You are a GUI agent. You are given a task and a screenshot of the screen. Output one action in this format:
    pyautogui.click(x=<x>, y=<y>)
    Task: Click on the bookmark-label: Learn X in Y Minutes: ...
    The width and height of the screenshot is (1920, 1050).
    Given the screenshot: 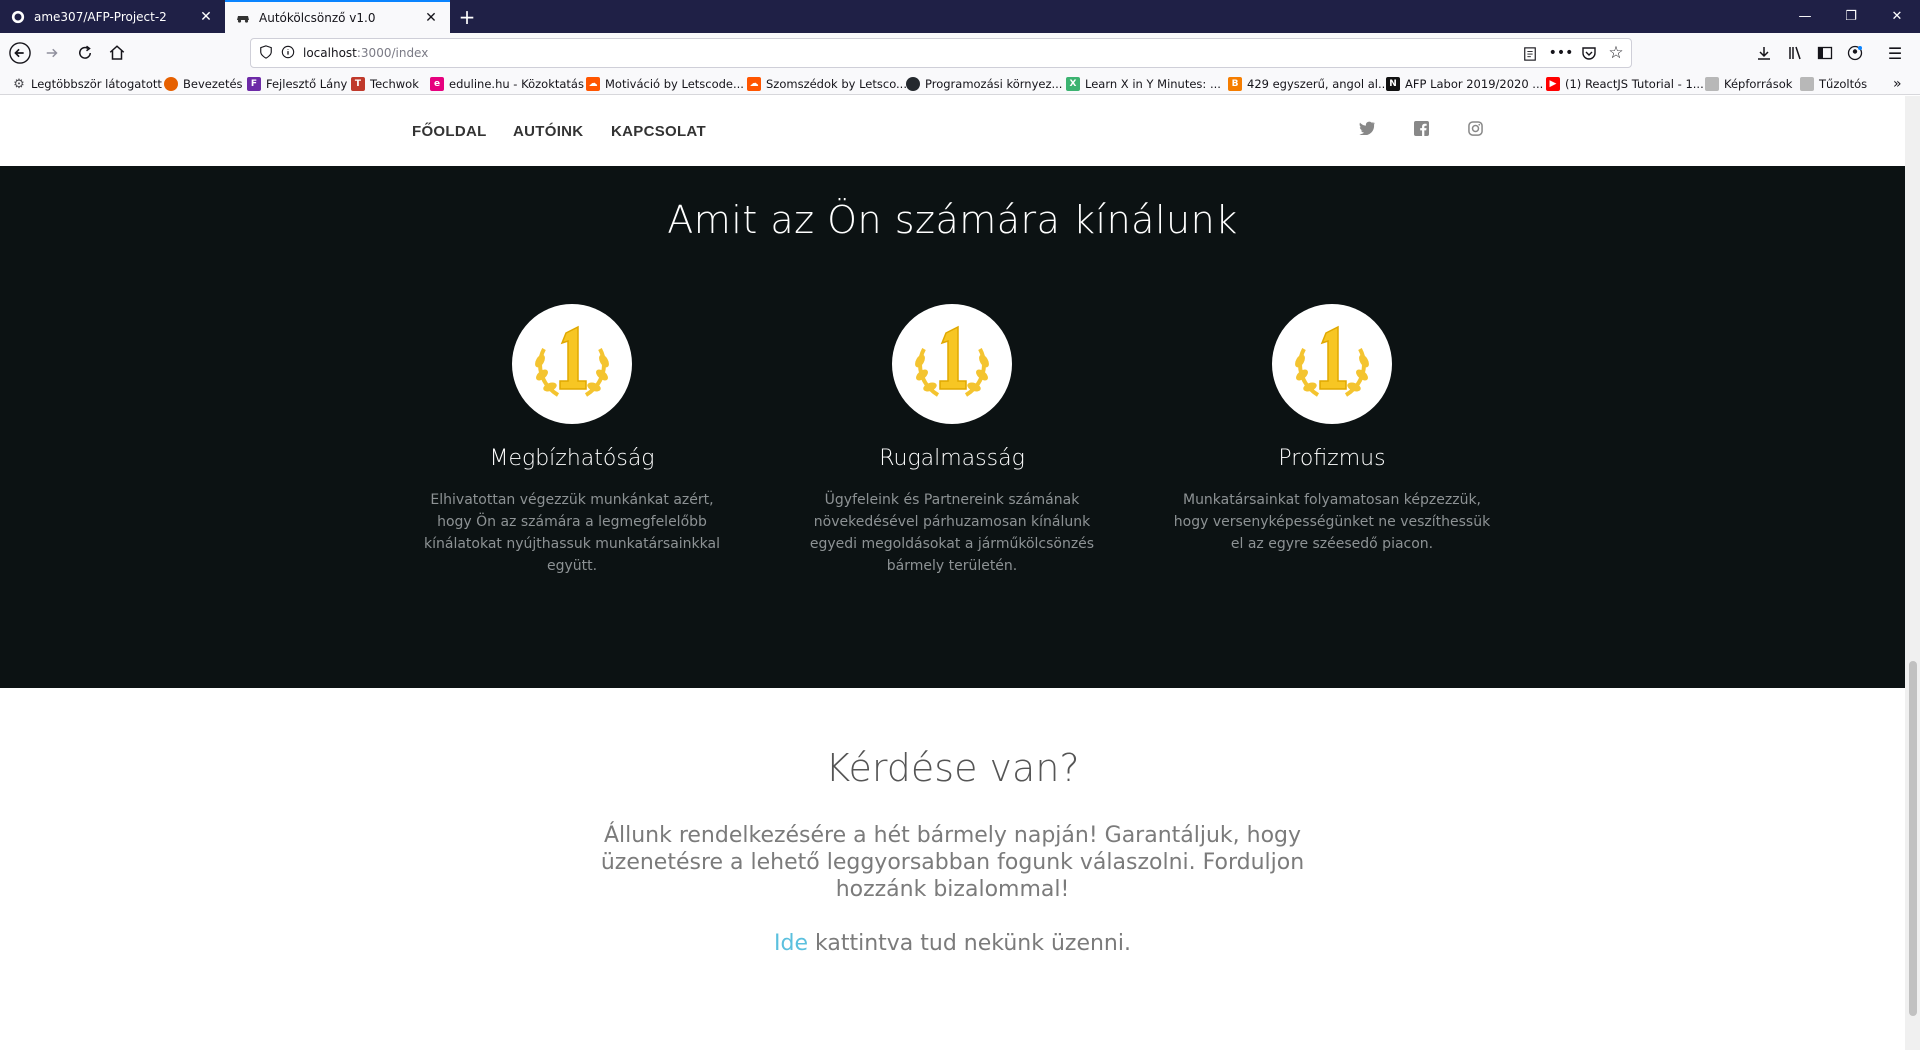 What is the action you would take?
    pyautogui.click(x=1153, y=84)
    